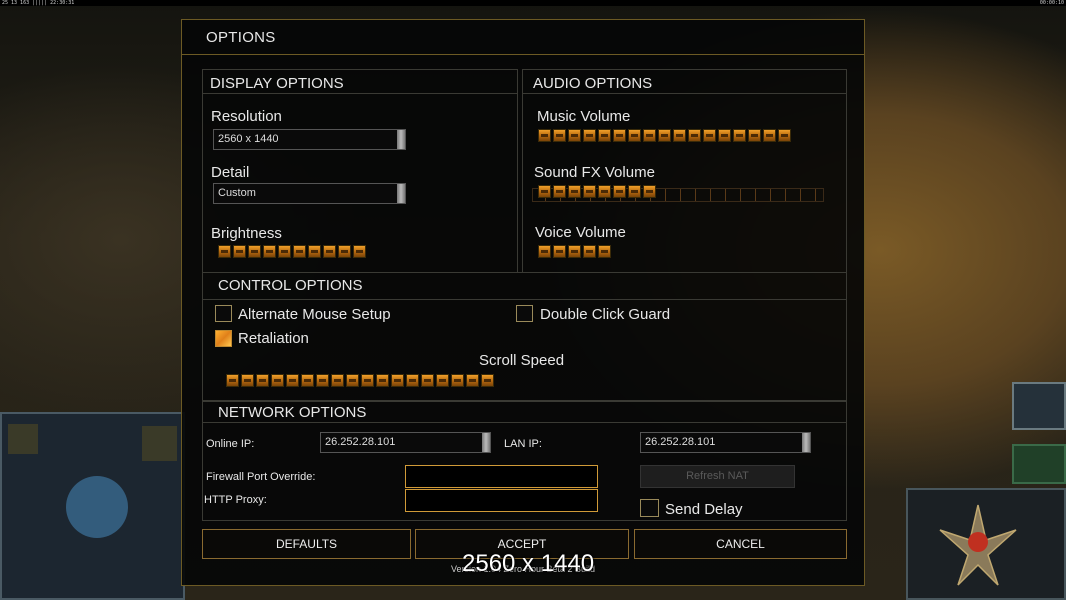 The height and width of the screenshot is (600, 1066). I want to click on resolution-overlay-text: 2560 x 1440, so click(528, 563).